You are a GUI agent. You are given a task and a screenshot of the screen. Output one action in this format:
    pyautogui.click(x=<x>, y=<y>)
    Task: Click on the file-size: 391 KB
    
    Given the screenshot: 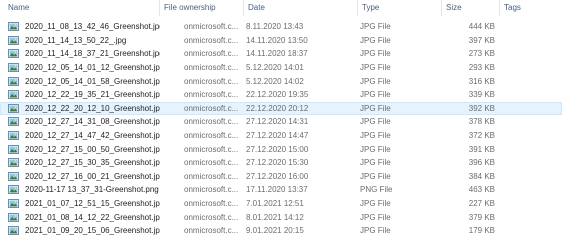 What is the action you would take?
    pyautogui.click(x=481, y=149)
    